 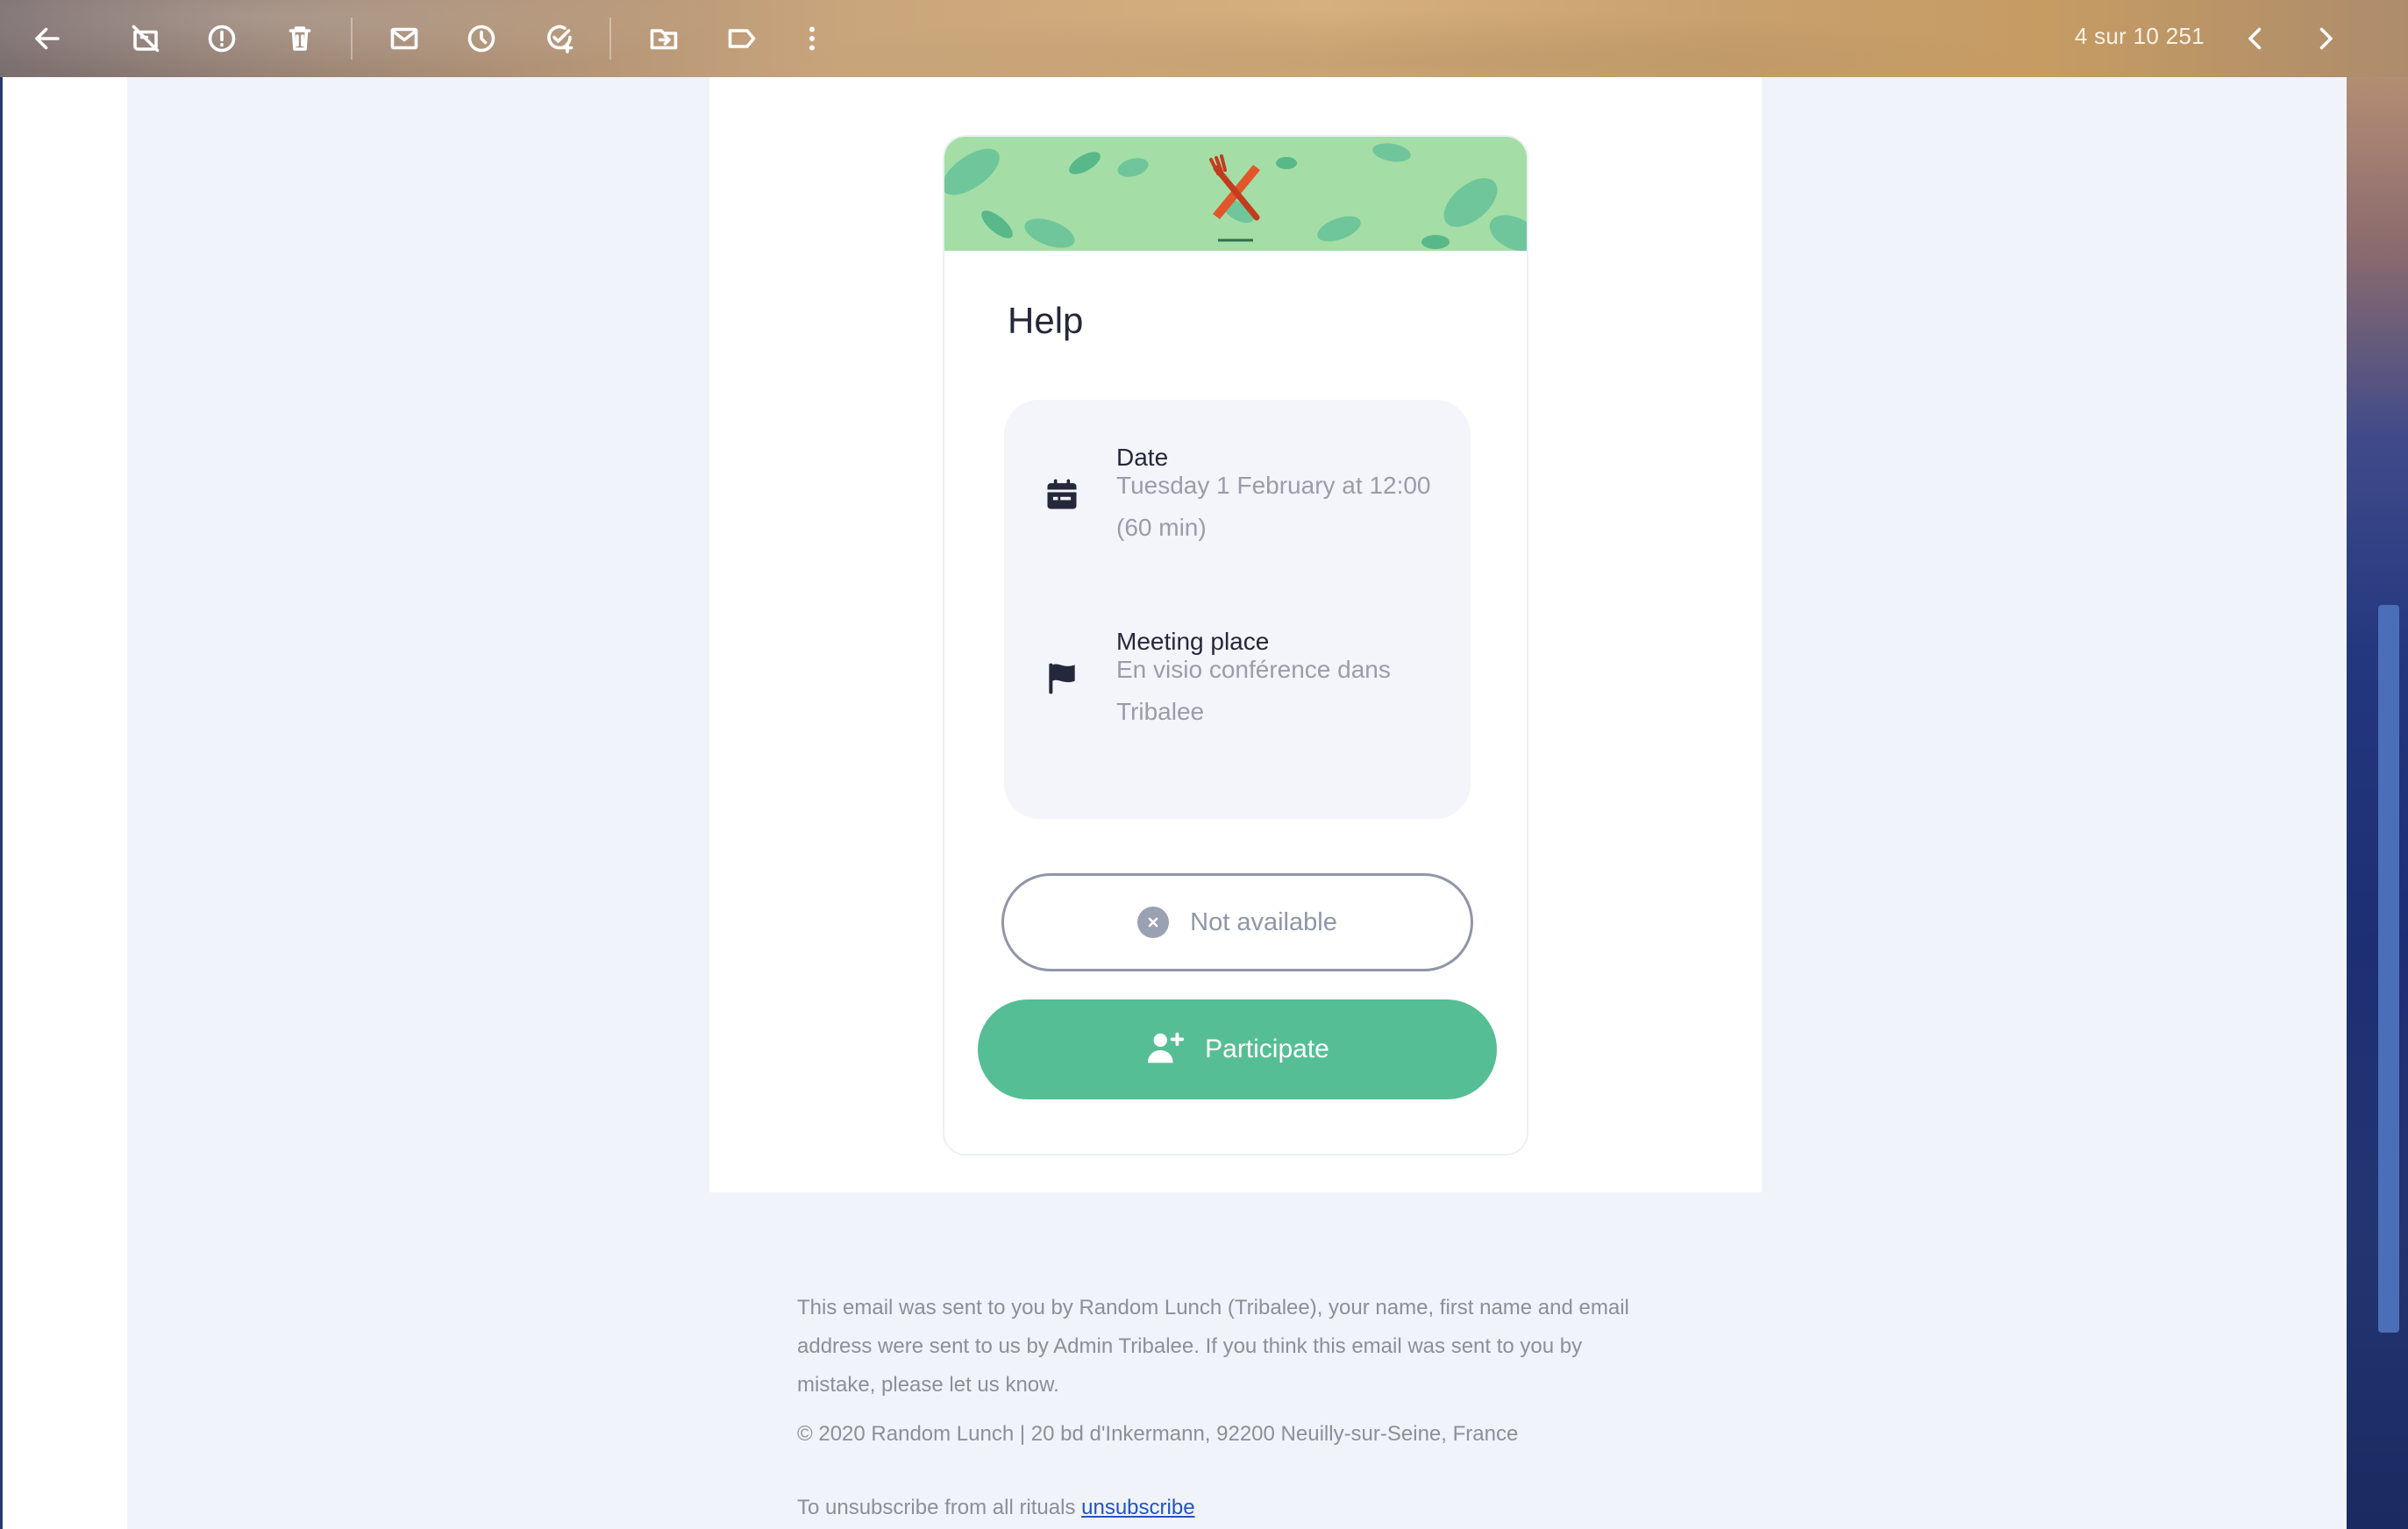 I want to click on participate-label: Participate, so click(x=1267, y=1049).